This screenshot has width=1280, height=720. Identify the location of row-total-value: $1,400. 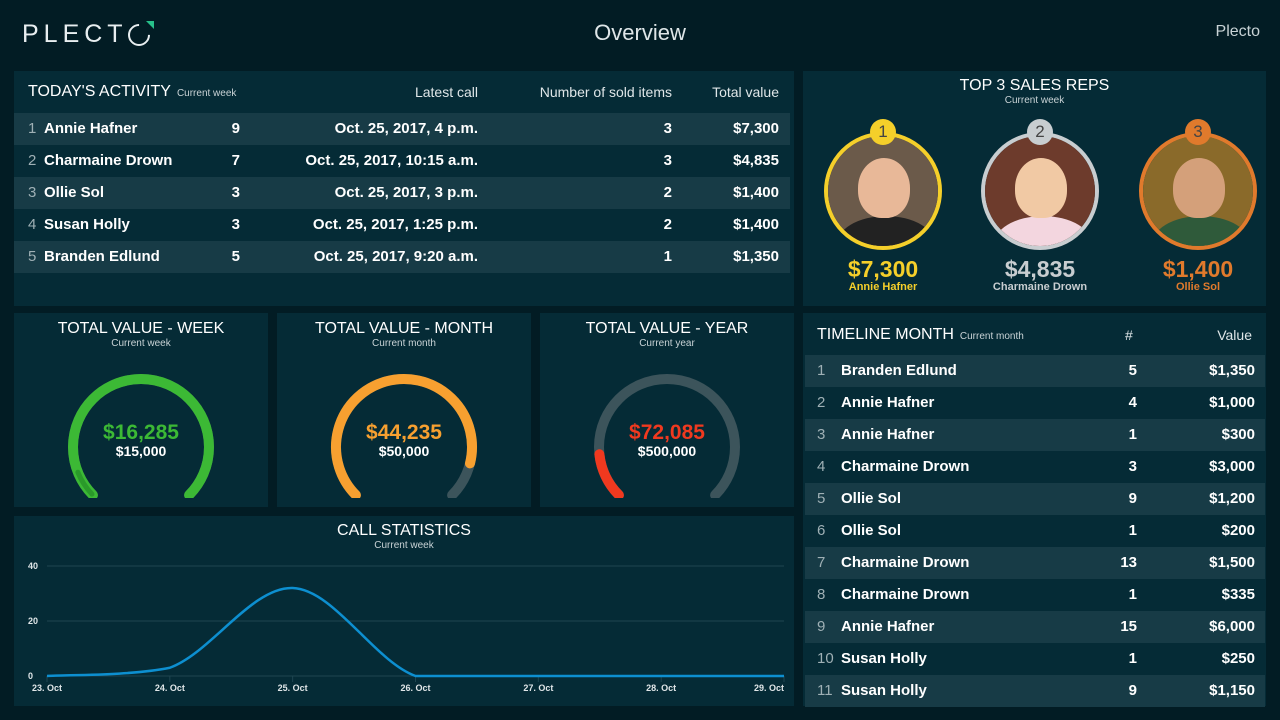
(756, 192).